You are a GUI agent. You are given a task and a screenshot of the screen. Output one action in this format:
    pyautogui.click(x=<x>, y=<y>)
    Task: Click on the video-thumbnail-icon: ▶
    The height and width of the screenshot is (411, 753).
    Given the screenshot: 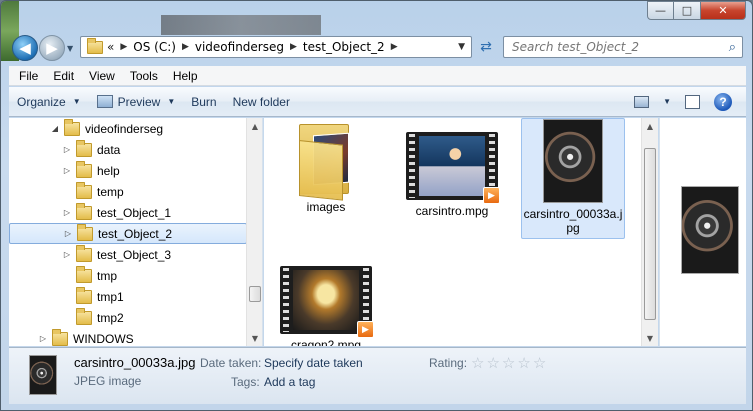 What is the action you would take?
    pyautogui.click(x=327, y=302)
    